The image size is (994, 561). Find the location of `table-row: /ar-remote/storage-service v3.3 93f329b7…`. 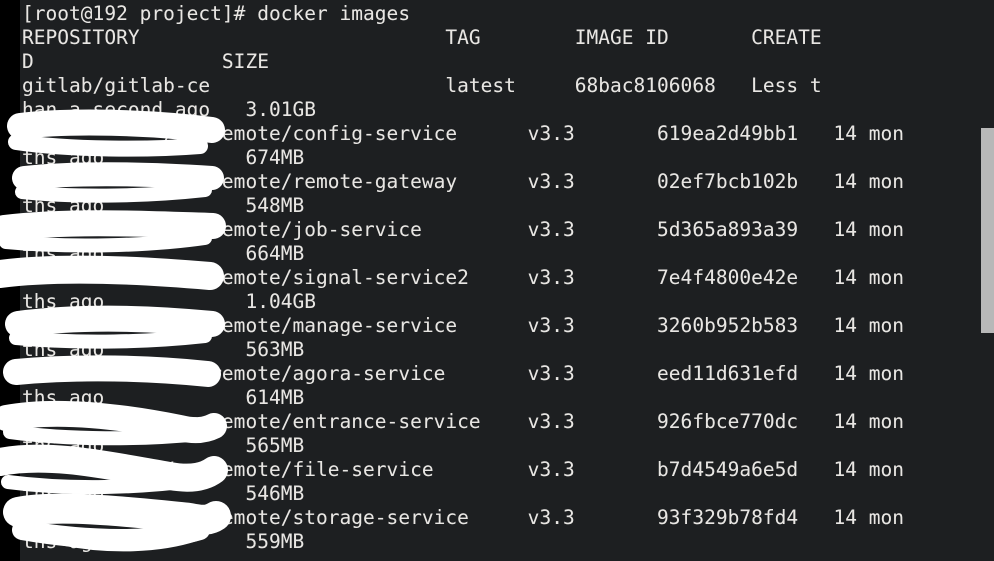

table-row: /ar-remote/storage-service v3.3 93f329b7… is located at coordinates (463, 517).